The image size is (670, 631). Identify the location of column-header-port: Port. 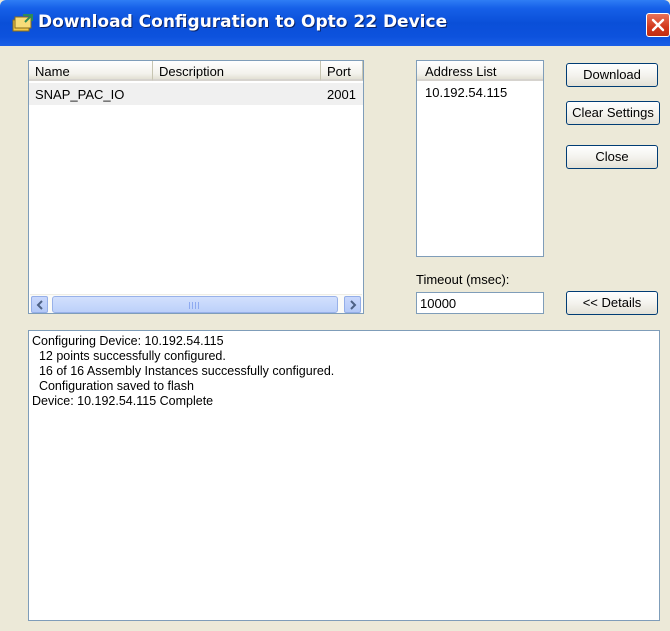
(342, 71).